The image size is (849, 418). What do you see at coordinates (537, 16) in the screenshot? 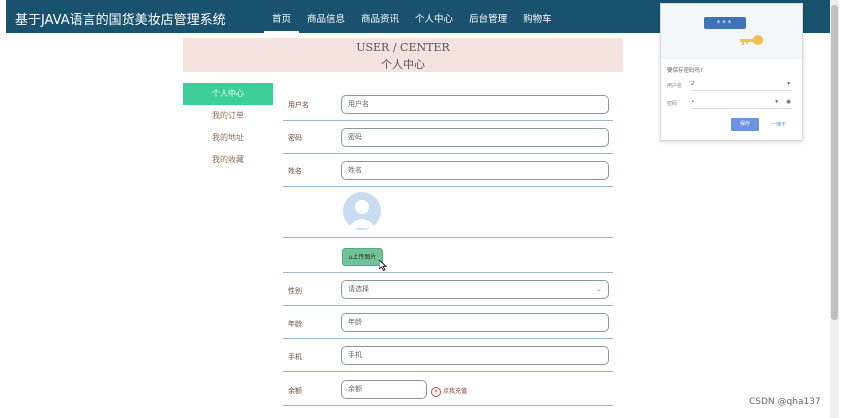
I see `nav-cart: 购物车` at bounding box center [537, 16].